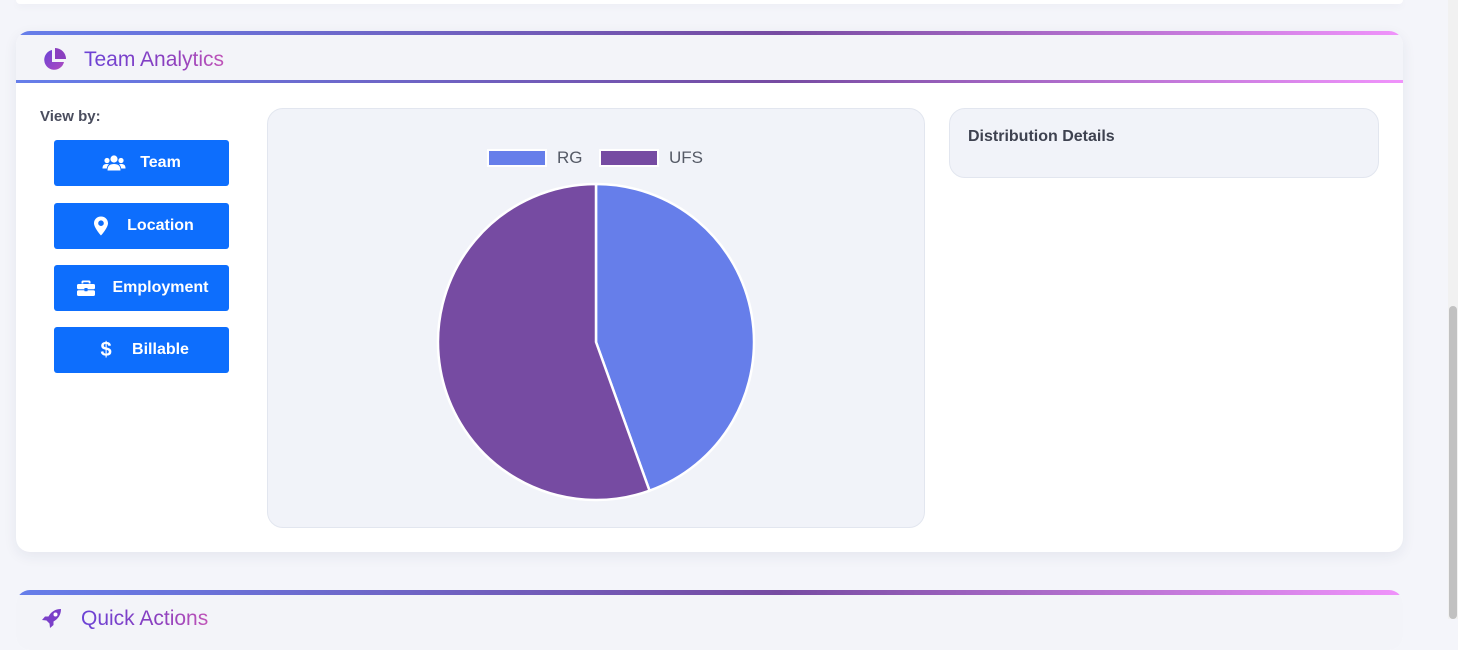  Describe the element at coordinates (101, 226) in the screenshot. I see `map-pin-icon` at that location.